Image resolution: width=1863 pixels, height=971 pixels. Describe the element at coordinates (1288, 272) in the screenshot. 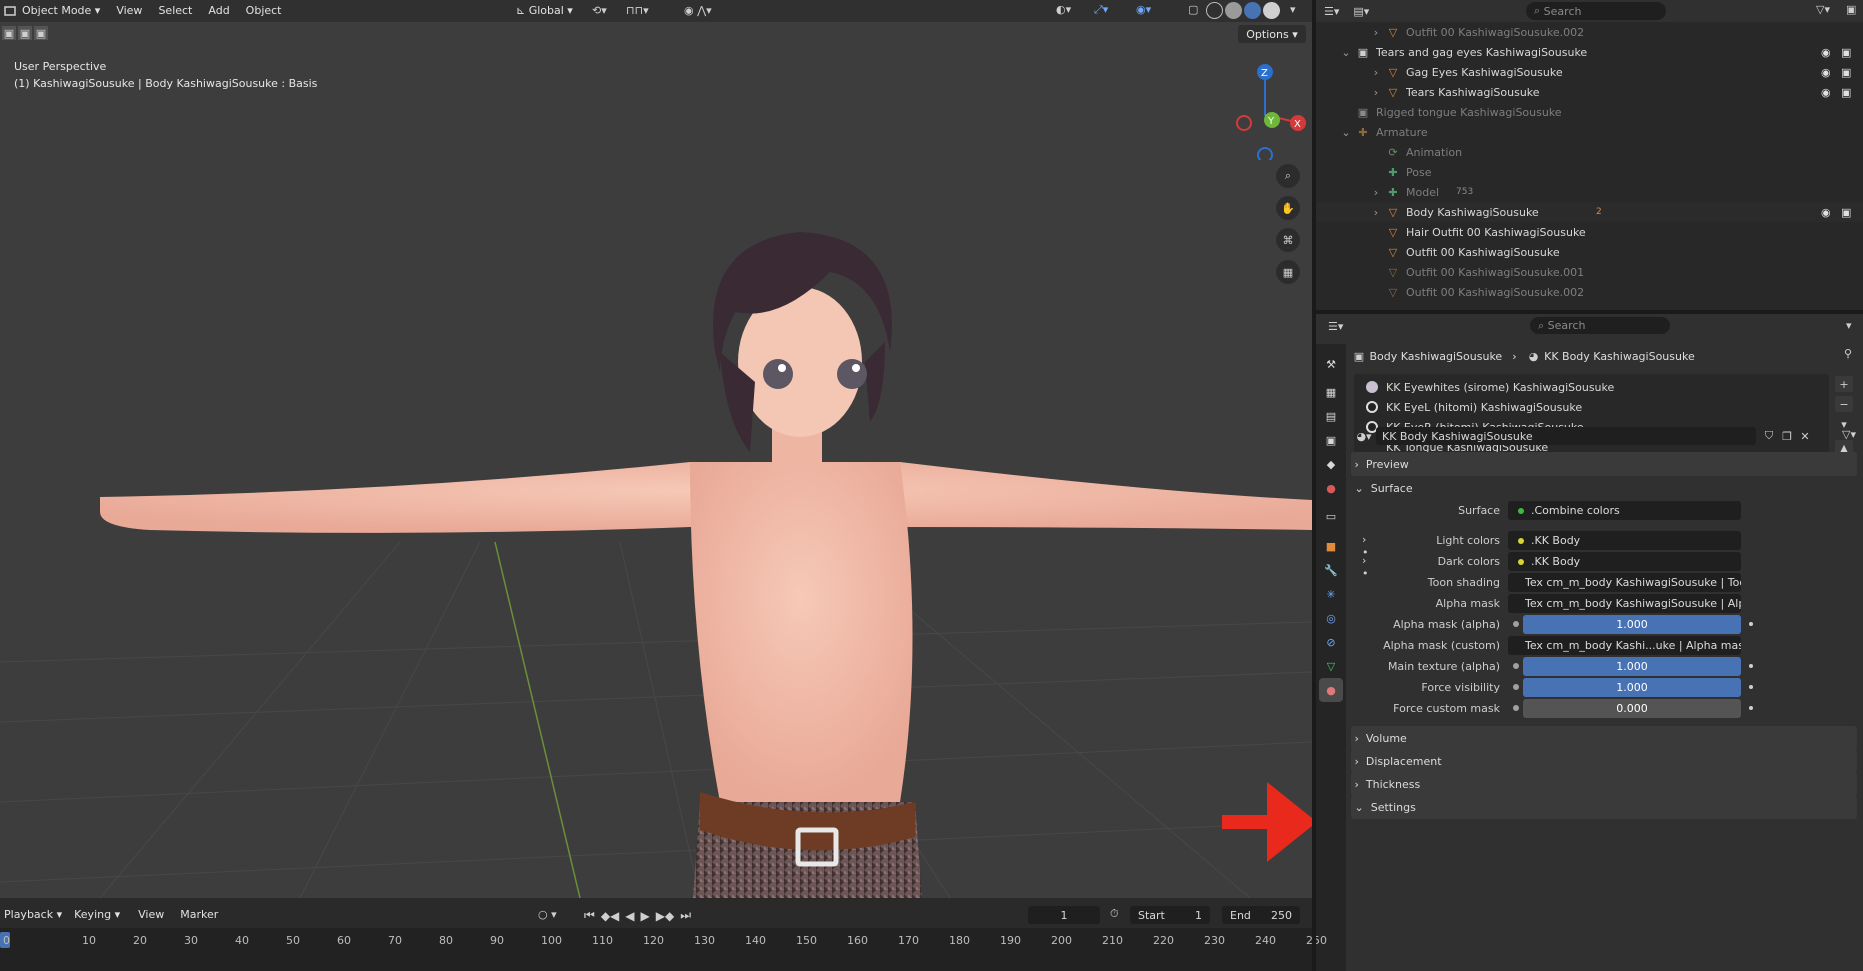

I see `grid-ortho-icon: ▦` at that location.